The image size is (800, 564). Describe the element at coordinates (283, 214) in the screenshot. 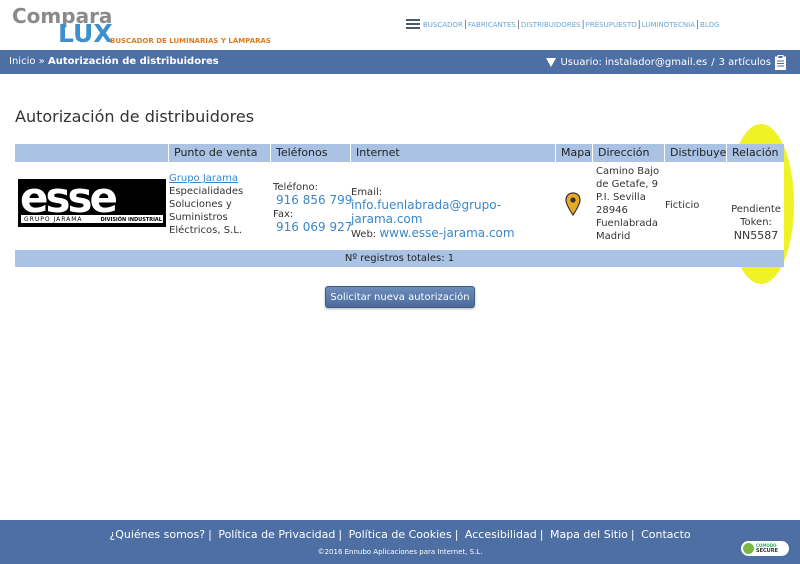

I see `fax-label: Fax:` at that location.